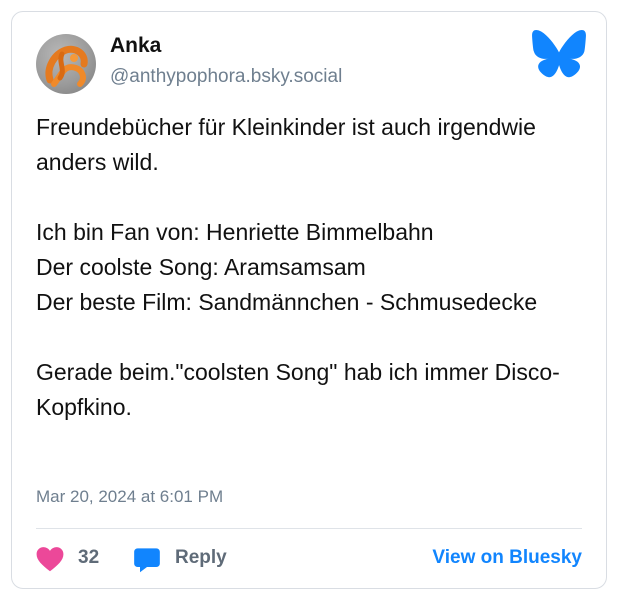 The image size is (620, 601). I want to click on divider, so click(309, 528).